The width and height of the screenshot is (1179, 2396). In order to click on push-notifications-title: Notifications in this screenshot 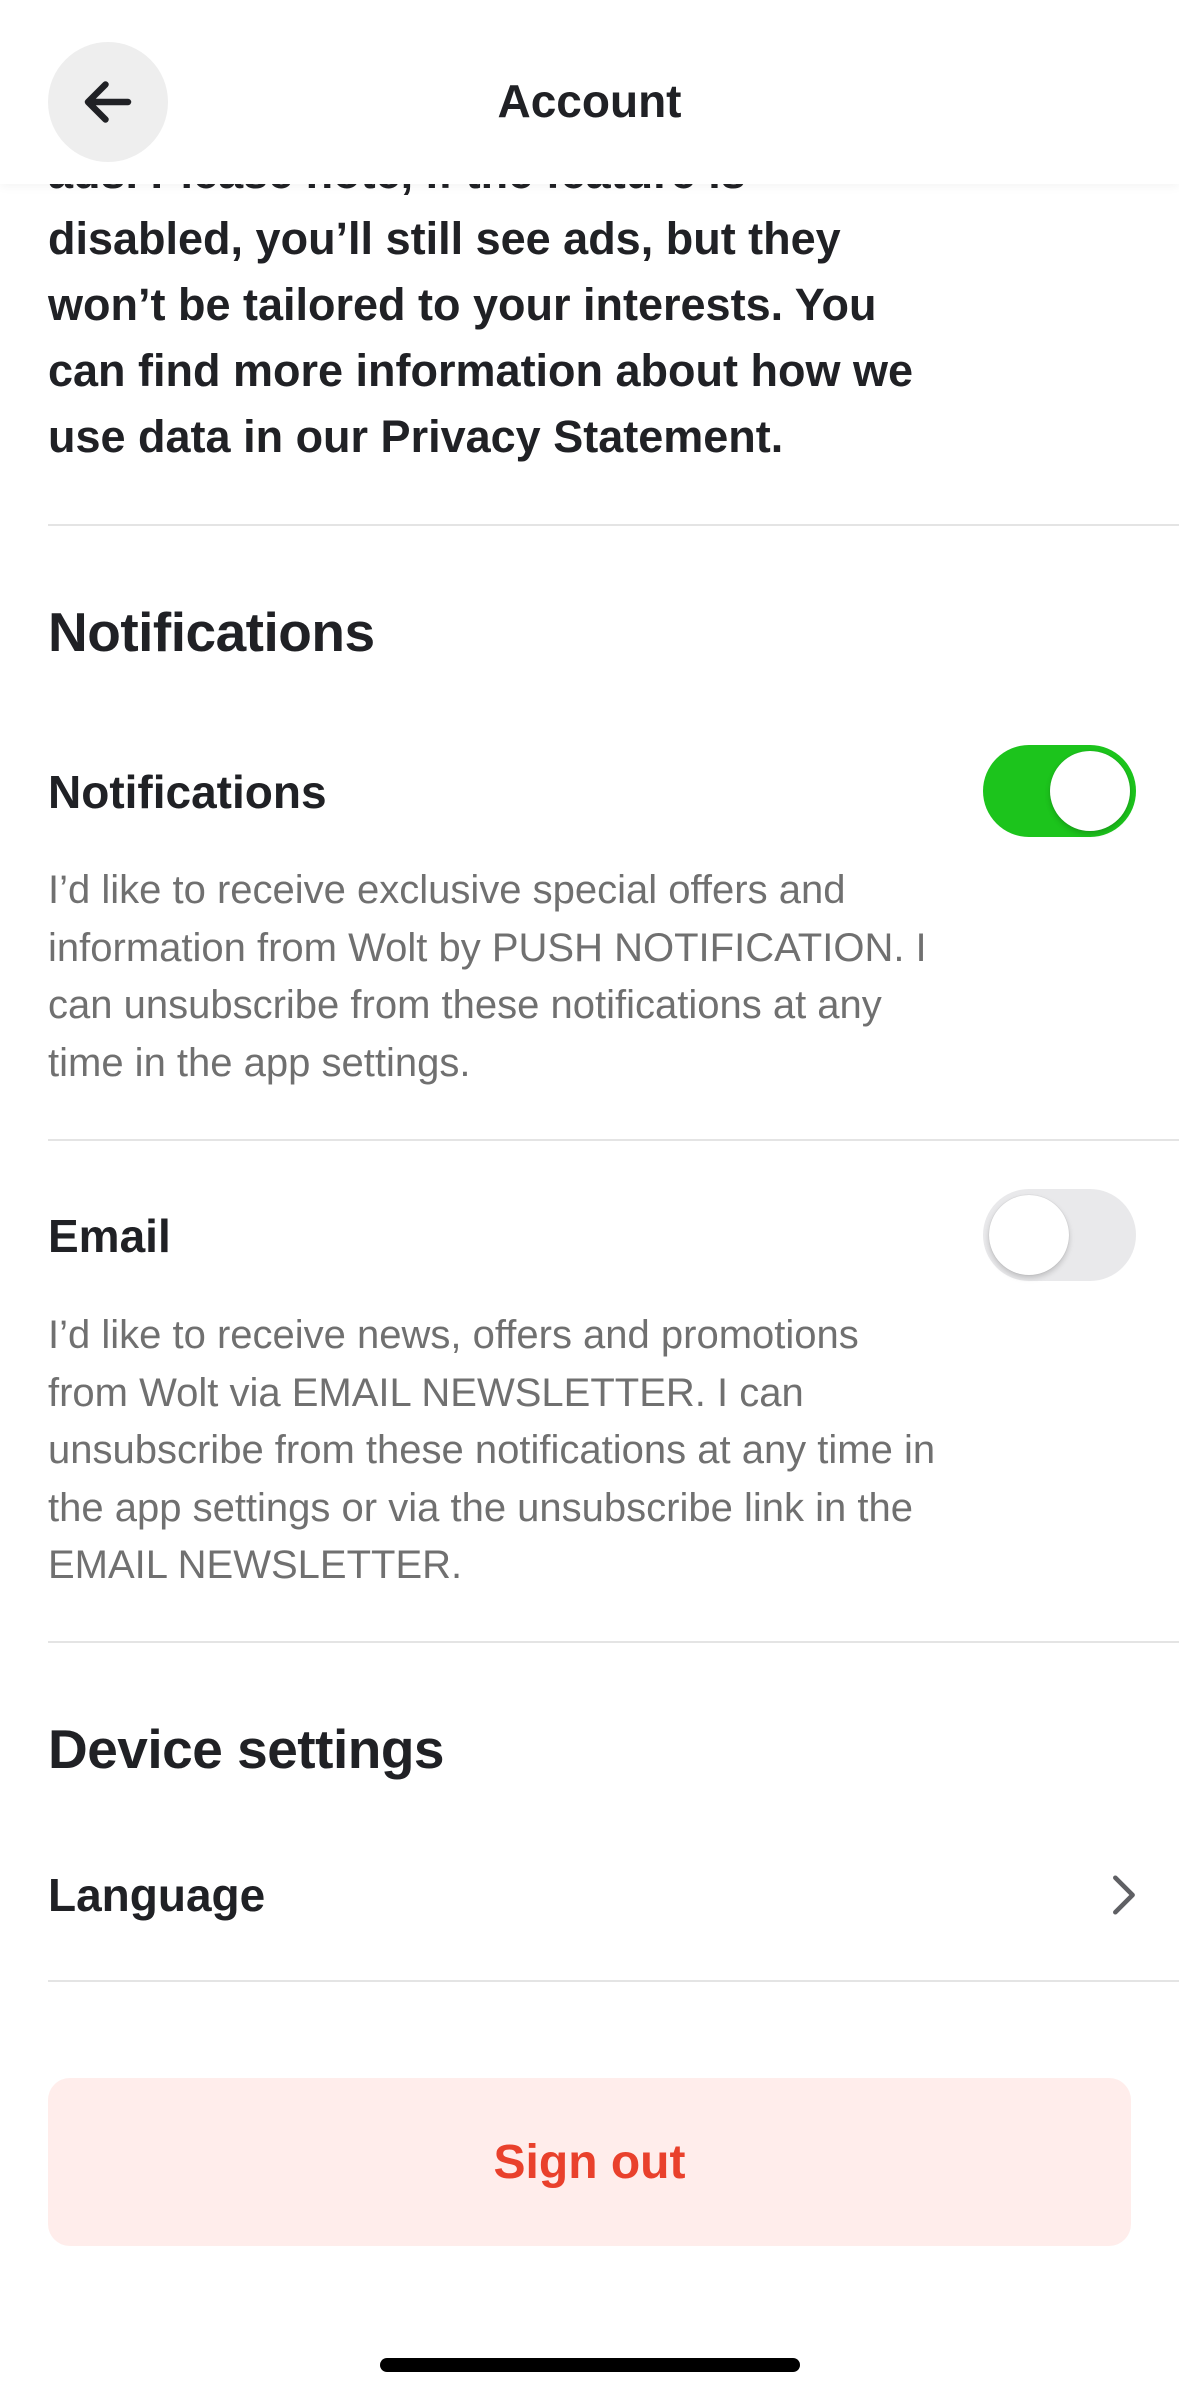, I will do `click(187, 792)`.